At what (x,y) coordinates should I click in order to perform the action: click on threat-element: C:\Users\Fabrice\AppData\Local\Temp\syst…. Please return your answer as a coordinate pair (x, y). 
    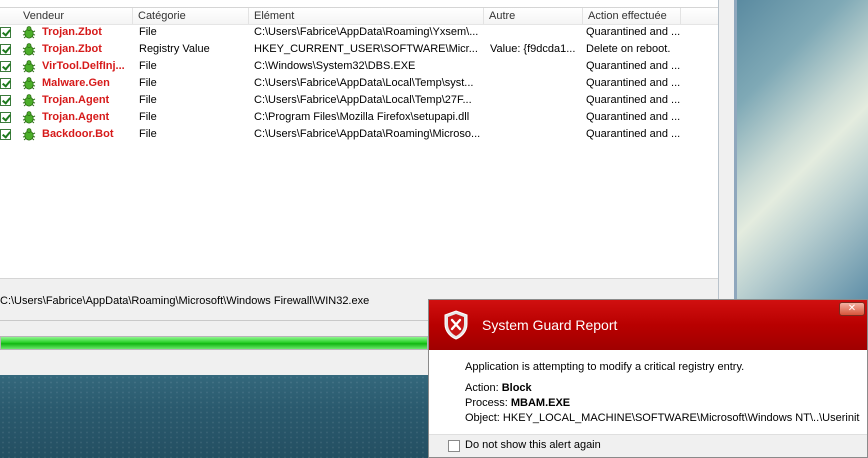
    Looking at the image, I should click on (364, 83).